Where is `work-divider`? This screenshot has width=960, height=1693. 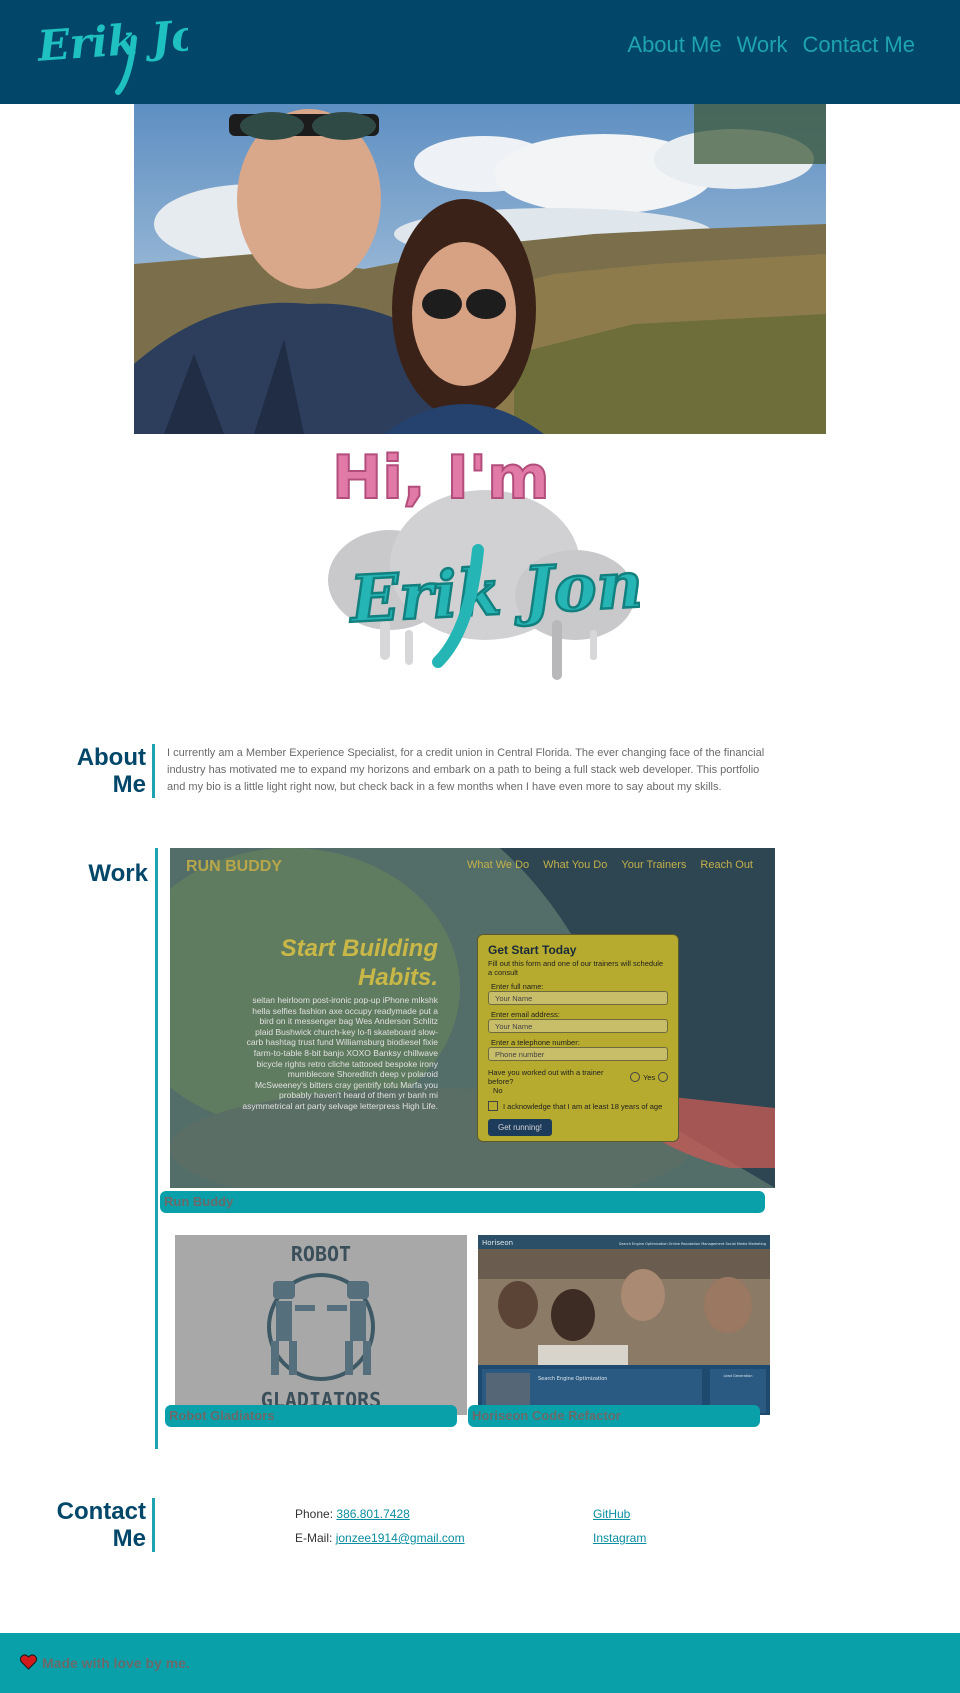
work-divider is located at coordinates (156, 1148).